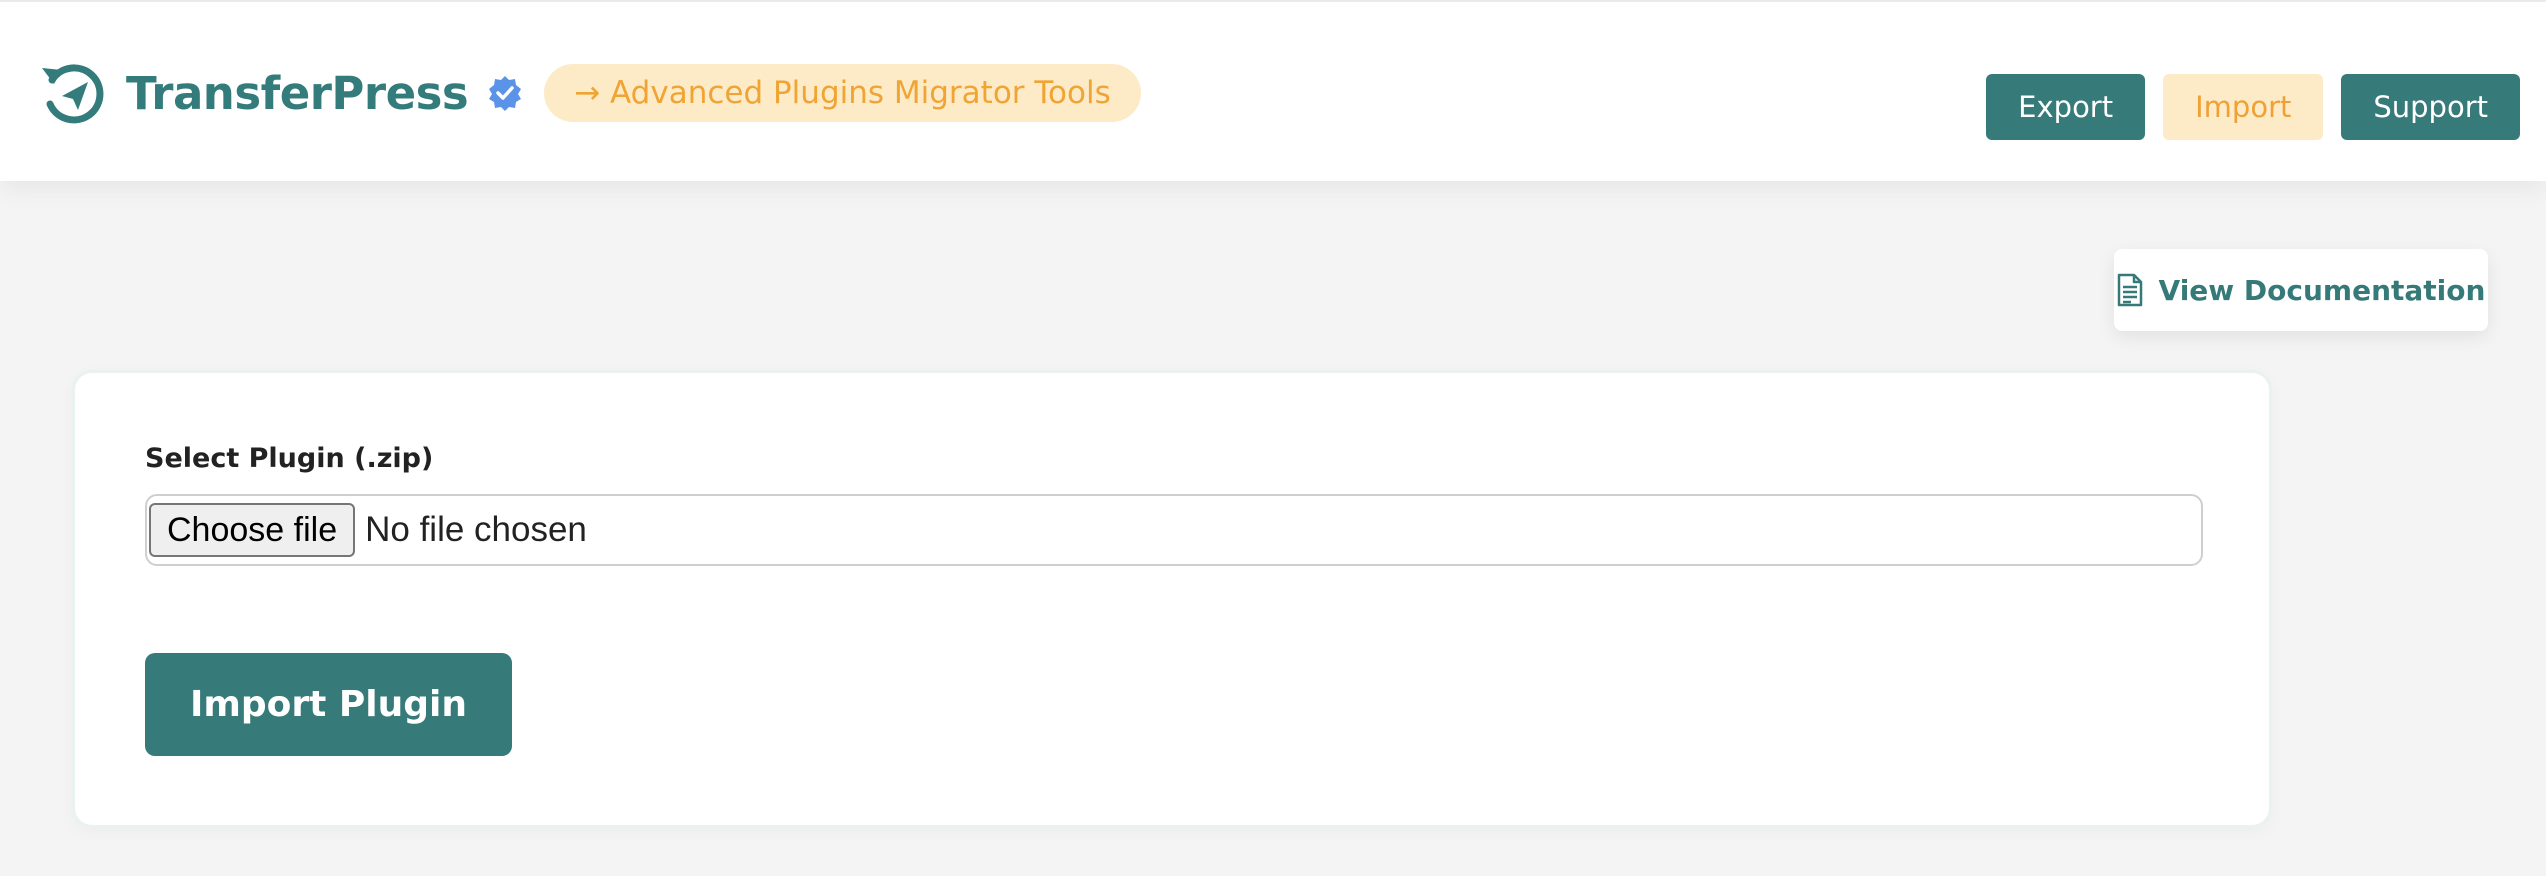 Image resolution: width=2546 pixels, height=876 pixels. Describe the element at coordinates (2430, 107) in the screenshot. I see `support-button: Support` at that location.